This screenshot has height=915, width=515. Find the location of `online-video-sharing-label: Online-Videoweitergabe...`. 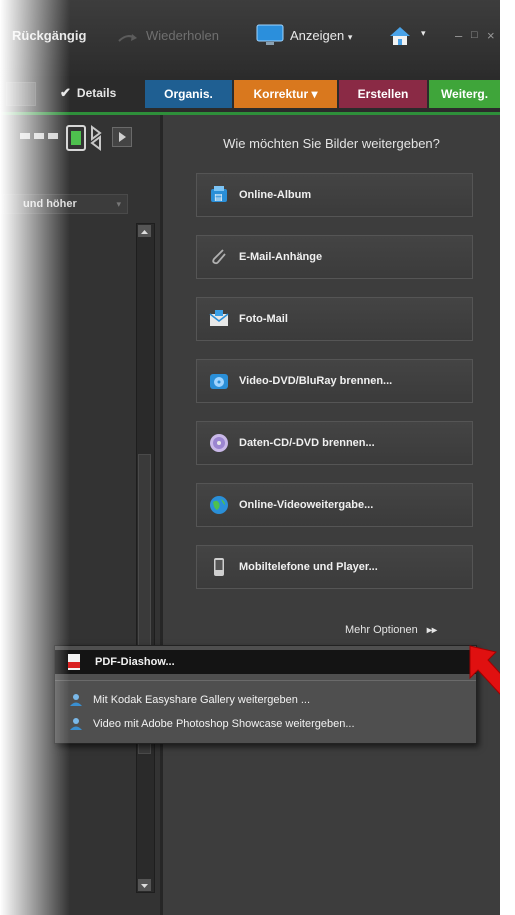

online-video-sharing-label: Online-Videoweitergabe... is located at coordinates (306, 505).